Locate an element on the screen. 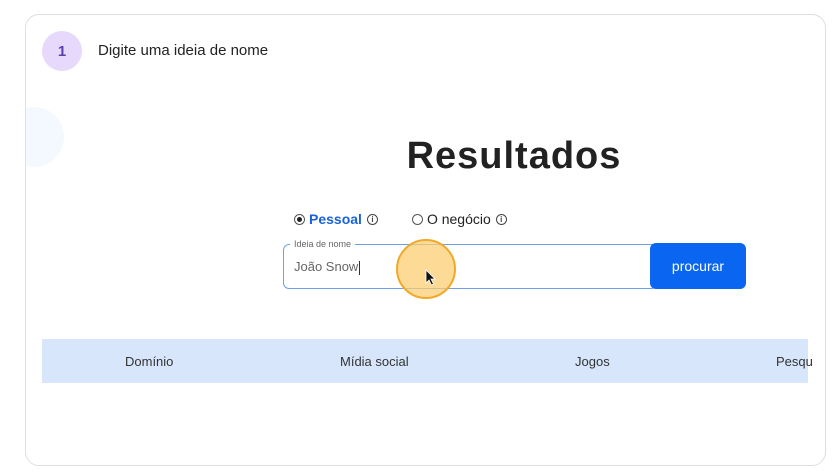  tab-pesquisa: Pesqu is located at coordinates (794, 361).